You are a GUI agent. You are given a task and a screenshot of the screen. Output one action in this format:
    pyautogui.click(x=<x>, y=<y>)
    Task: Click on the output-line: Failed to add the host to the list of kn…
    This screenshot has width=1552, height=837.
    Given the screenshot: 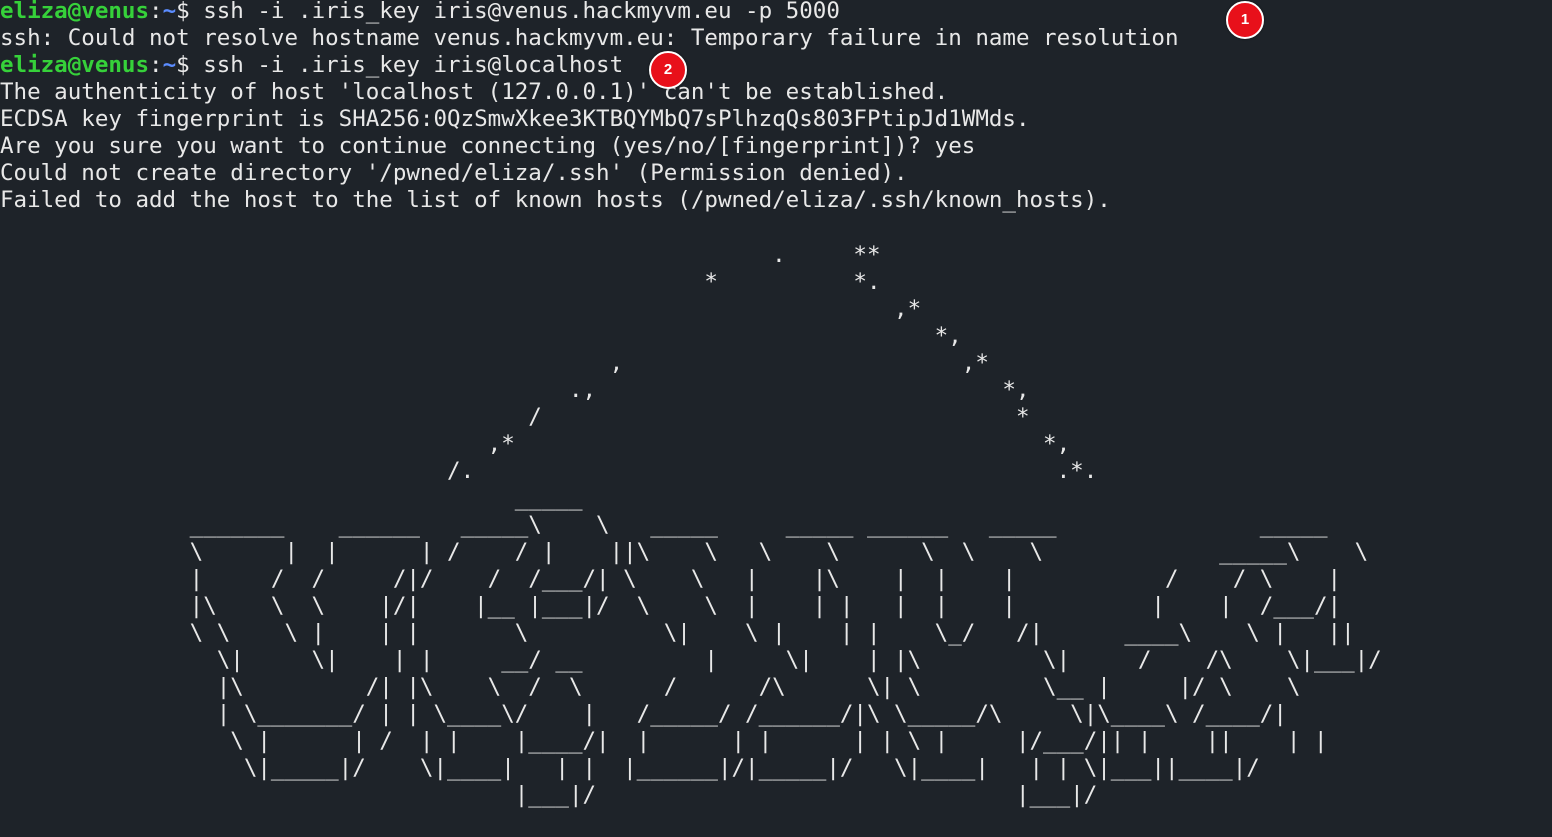 What is the action you would take?
    pyautogui.click(x=555, y=200)
    